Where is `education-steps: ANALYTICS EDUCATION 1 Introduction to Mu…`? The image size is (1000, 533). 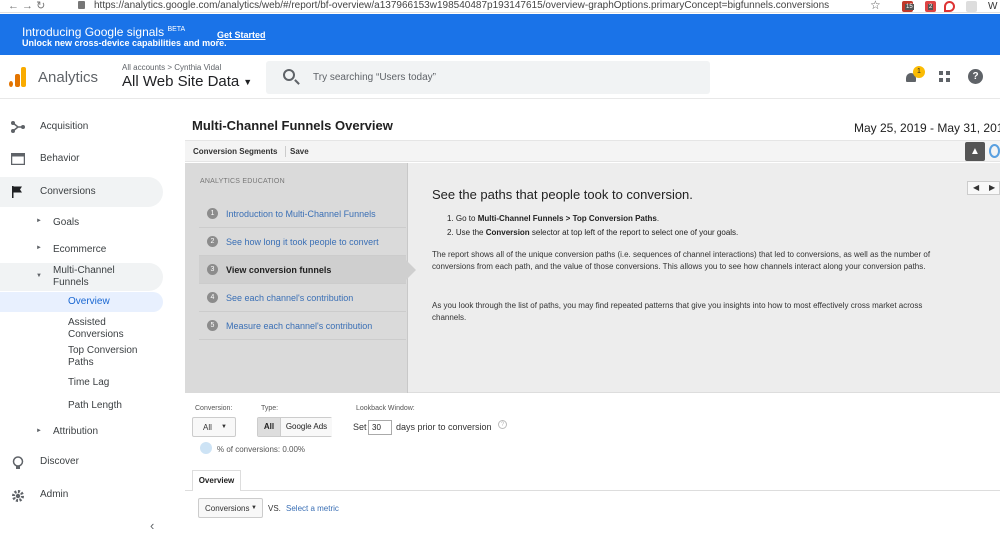
education-steps: ANALYTICS EDUCATION 1 Introduction to Mu… is located at coordinates (300, 278).